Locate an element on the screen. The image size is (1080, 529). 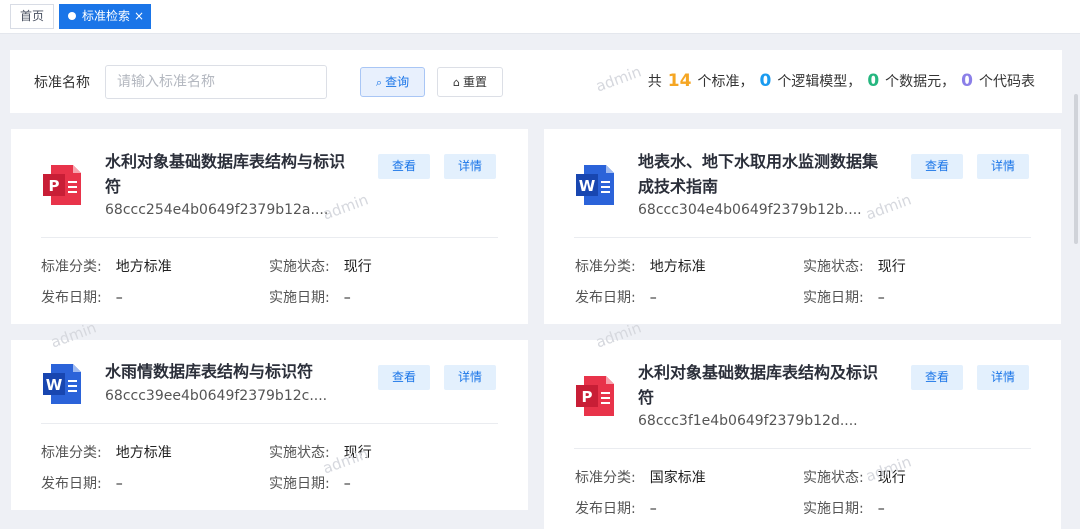
scrollbar is located at coordinates (1076, 281).